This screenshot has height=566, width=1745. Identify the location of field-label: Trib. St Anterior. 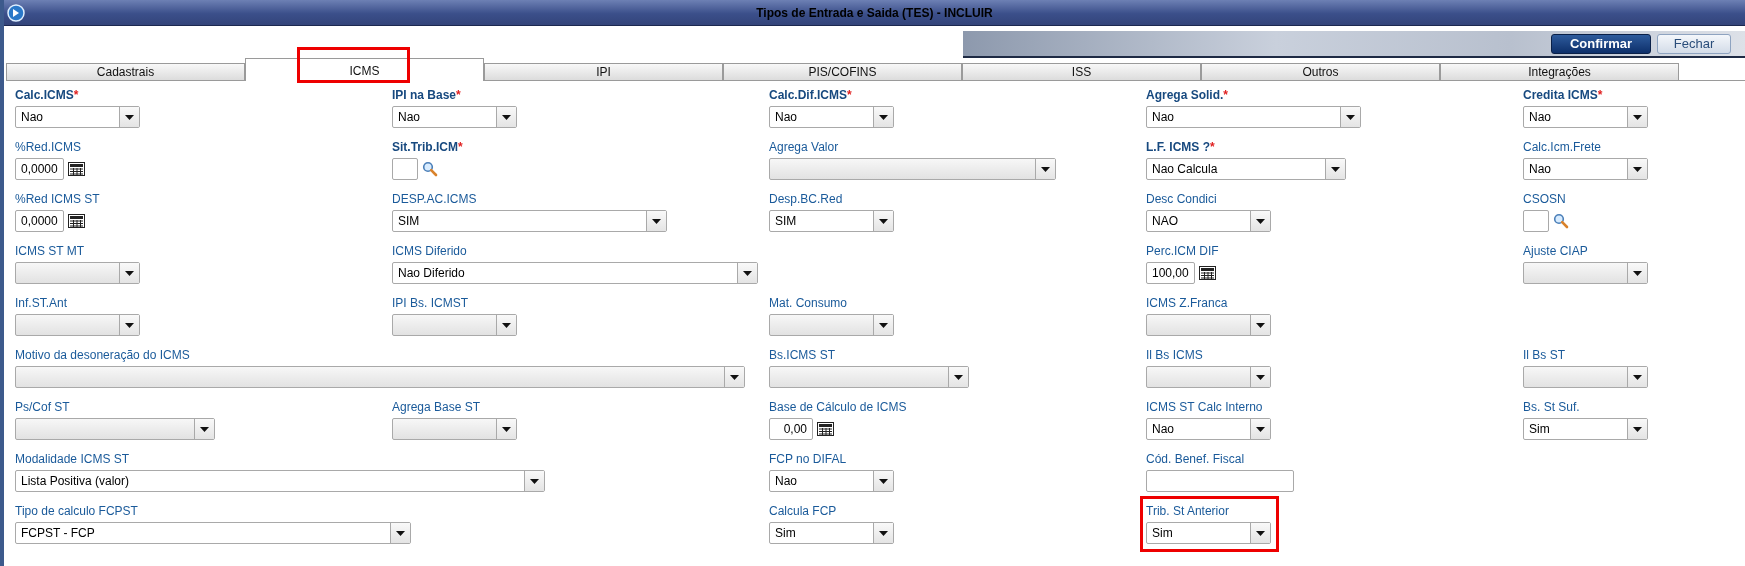
(1188, 511).